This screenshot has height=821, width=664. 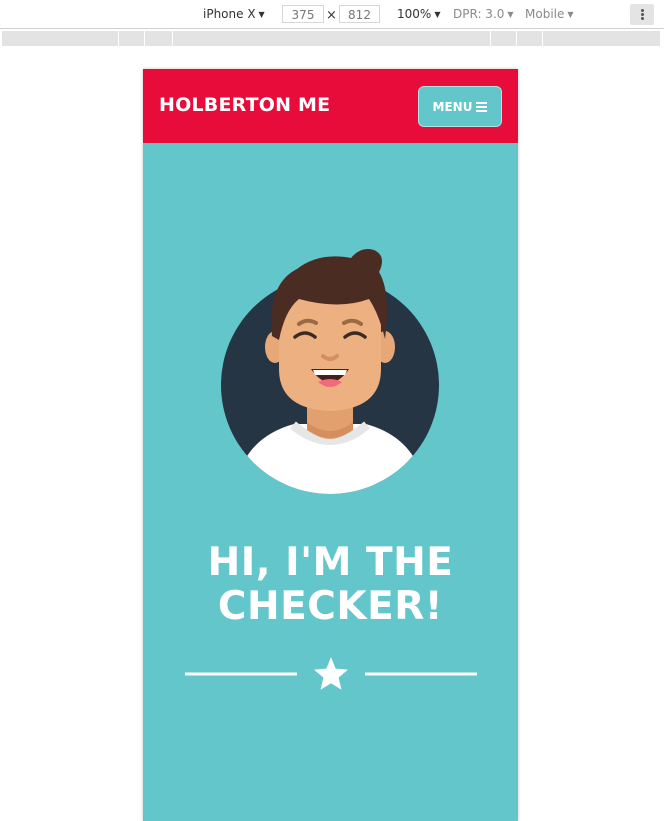 What do you see at coordinates (545, 14) in the screenshot?
I see `mode-value: Mobile` at bounding box center [545, 14].